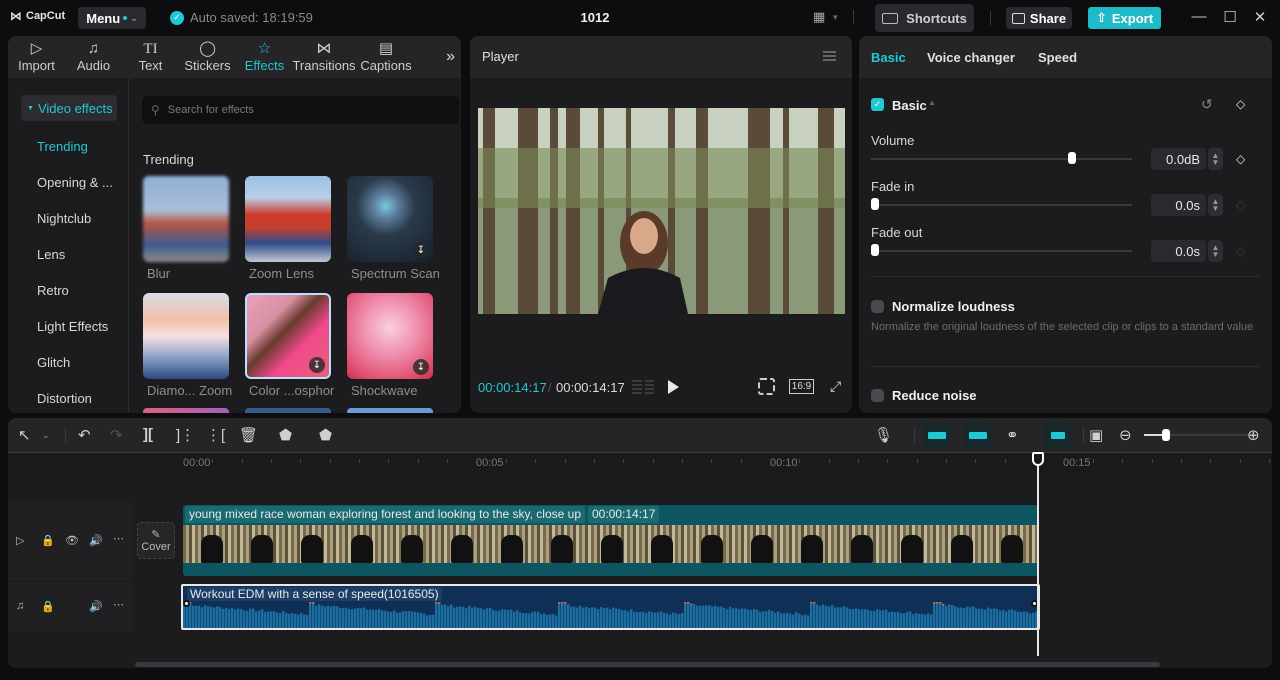  I want to click on sidebar-item-lens: Lens, so click(51, 254).